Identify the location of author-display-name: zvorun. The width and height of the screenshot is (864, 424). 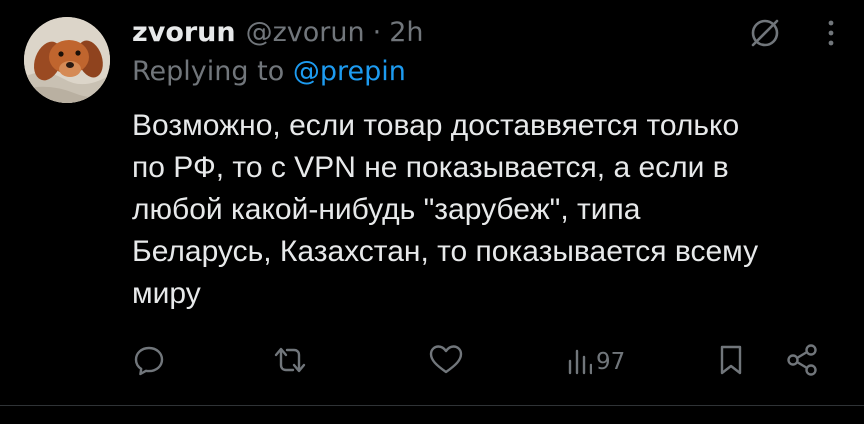
(184, 32).